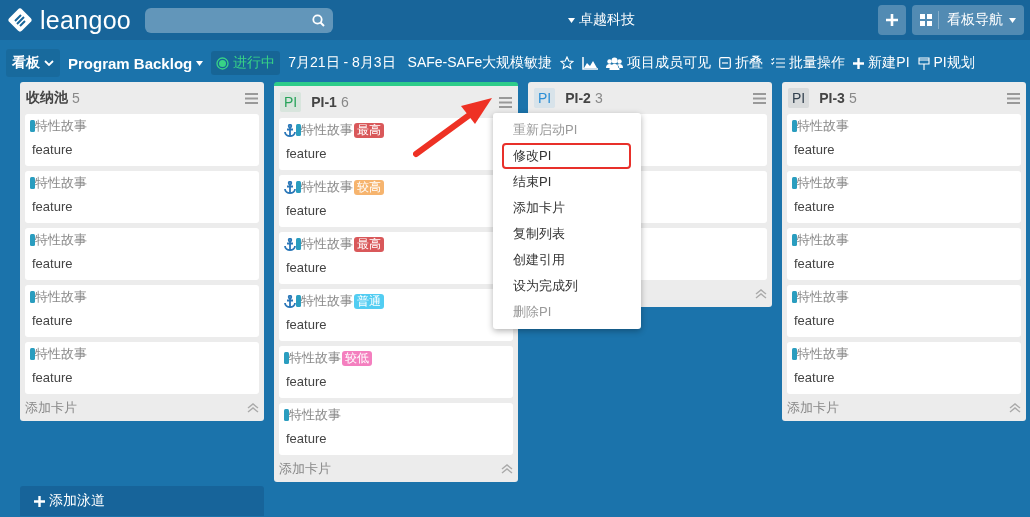 This screenshot has width=1030, height=517. Describe the element at coordinates (598, 98) in the screenshot. I see `card-count: 3` at that location.